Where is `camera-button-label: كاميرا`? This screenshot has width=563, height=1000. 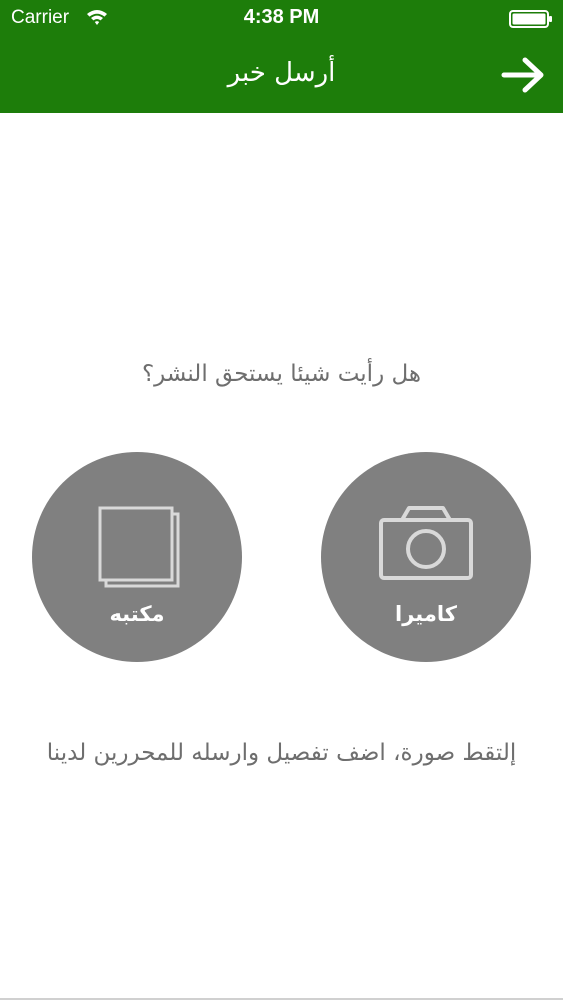
camera-button-label: كاميرا is located at coordinates (426, 614).